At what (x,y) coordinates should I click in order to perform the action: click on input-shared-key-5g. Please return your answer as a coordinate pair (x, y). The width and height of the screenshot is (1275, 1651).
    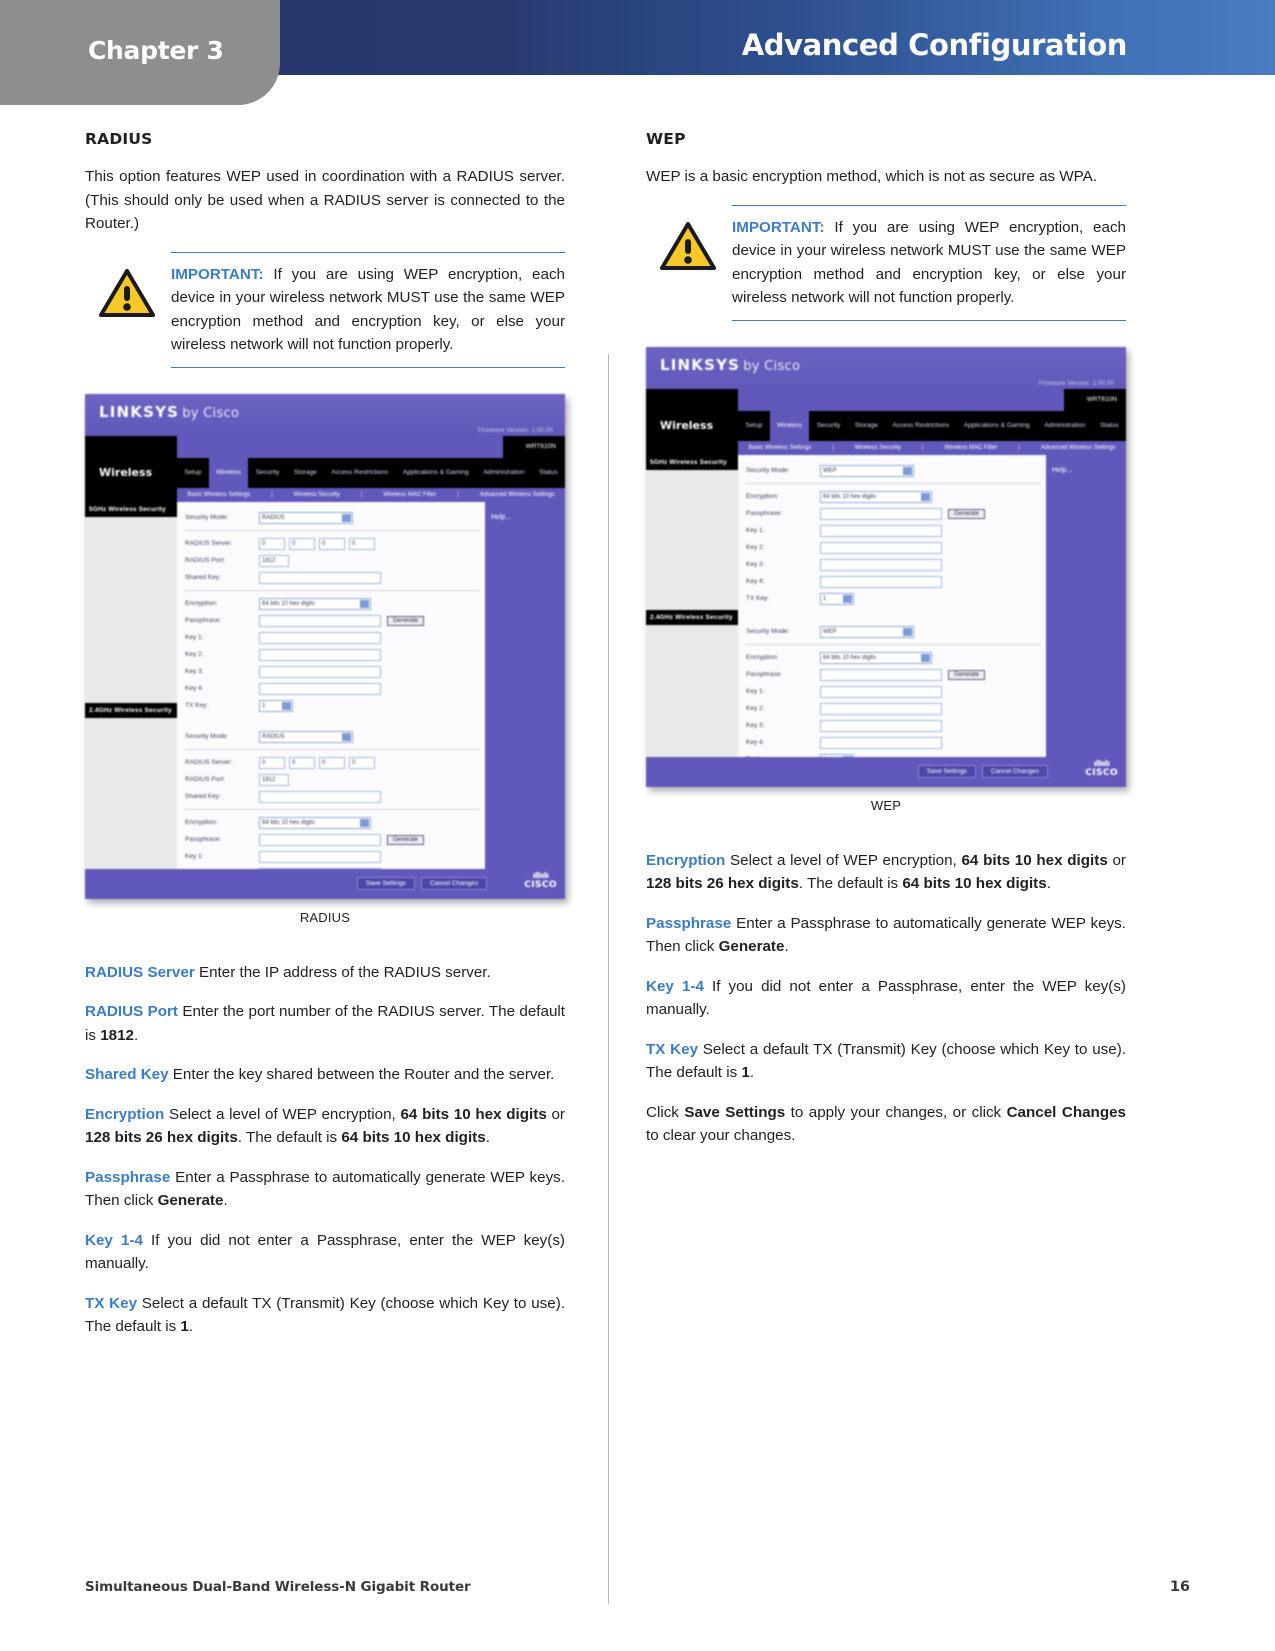
    Looking at the image, I should click on (320, 577).